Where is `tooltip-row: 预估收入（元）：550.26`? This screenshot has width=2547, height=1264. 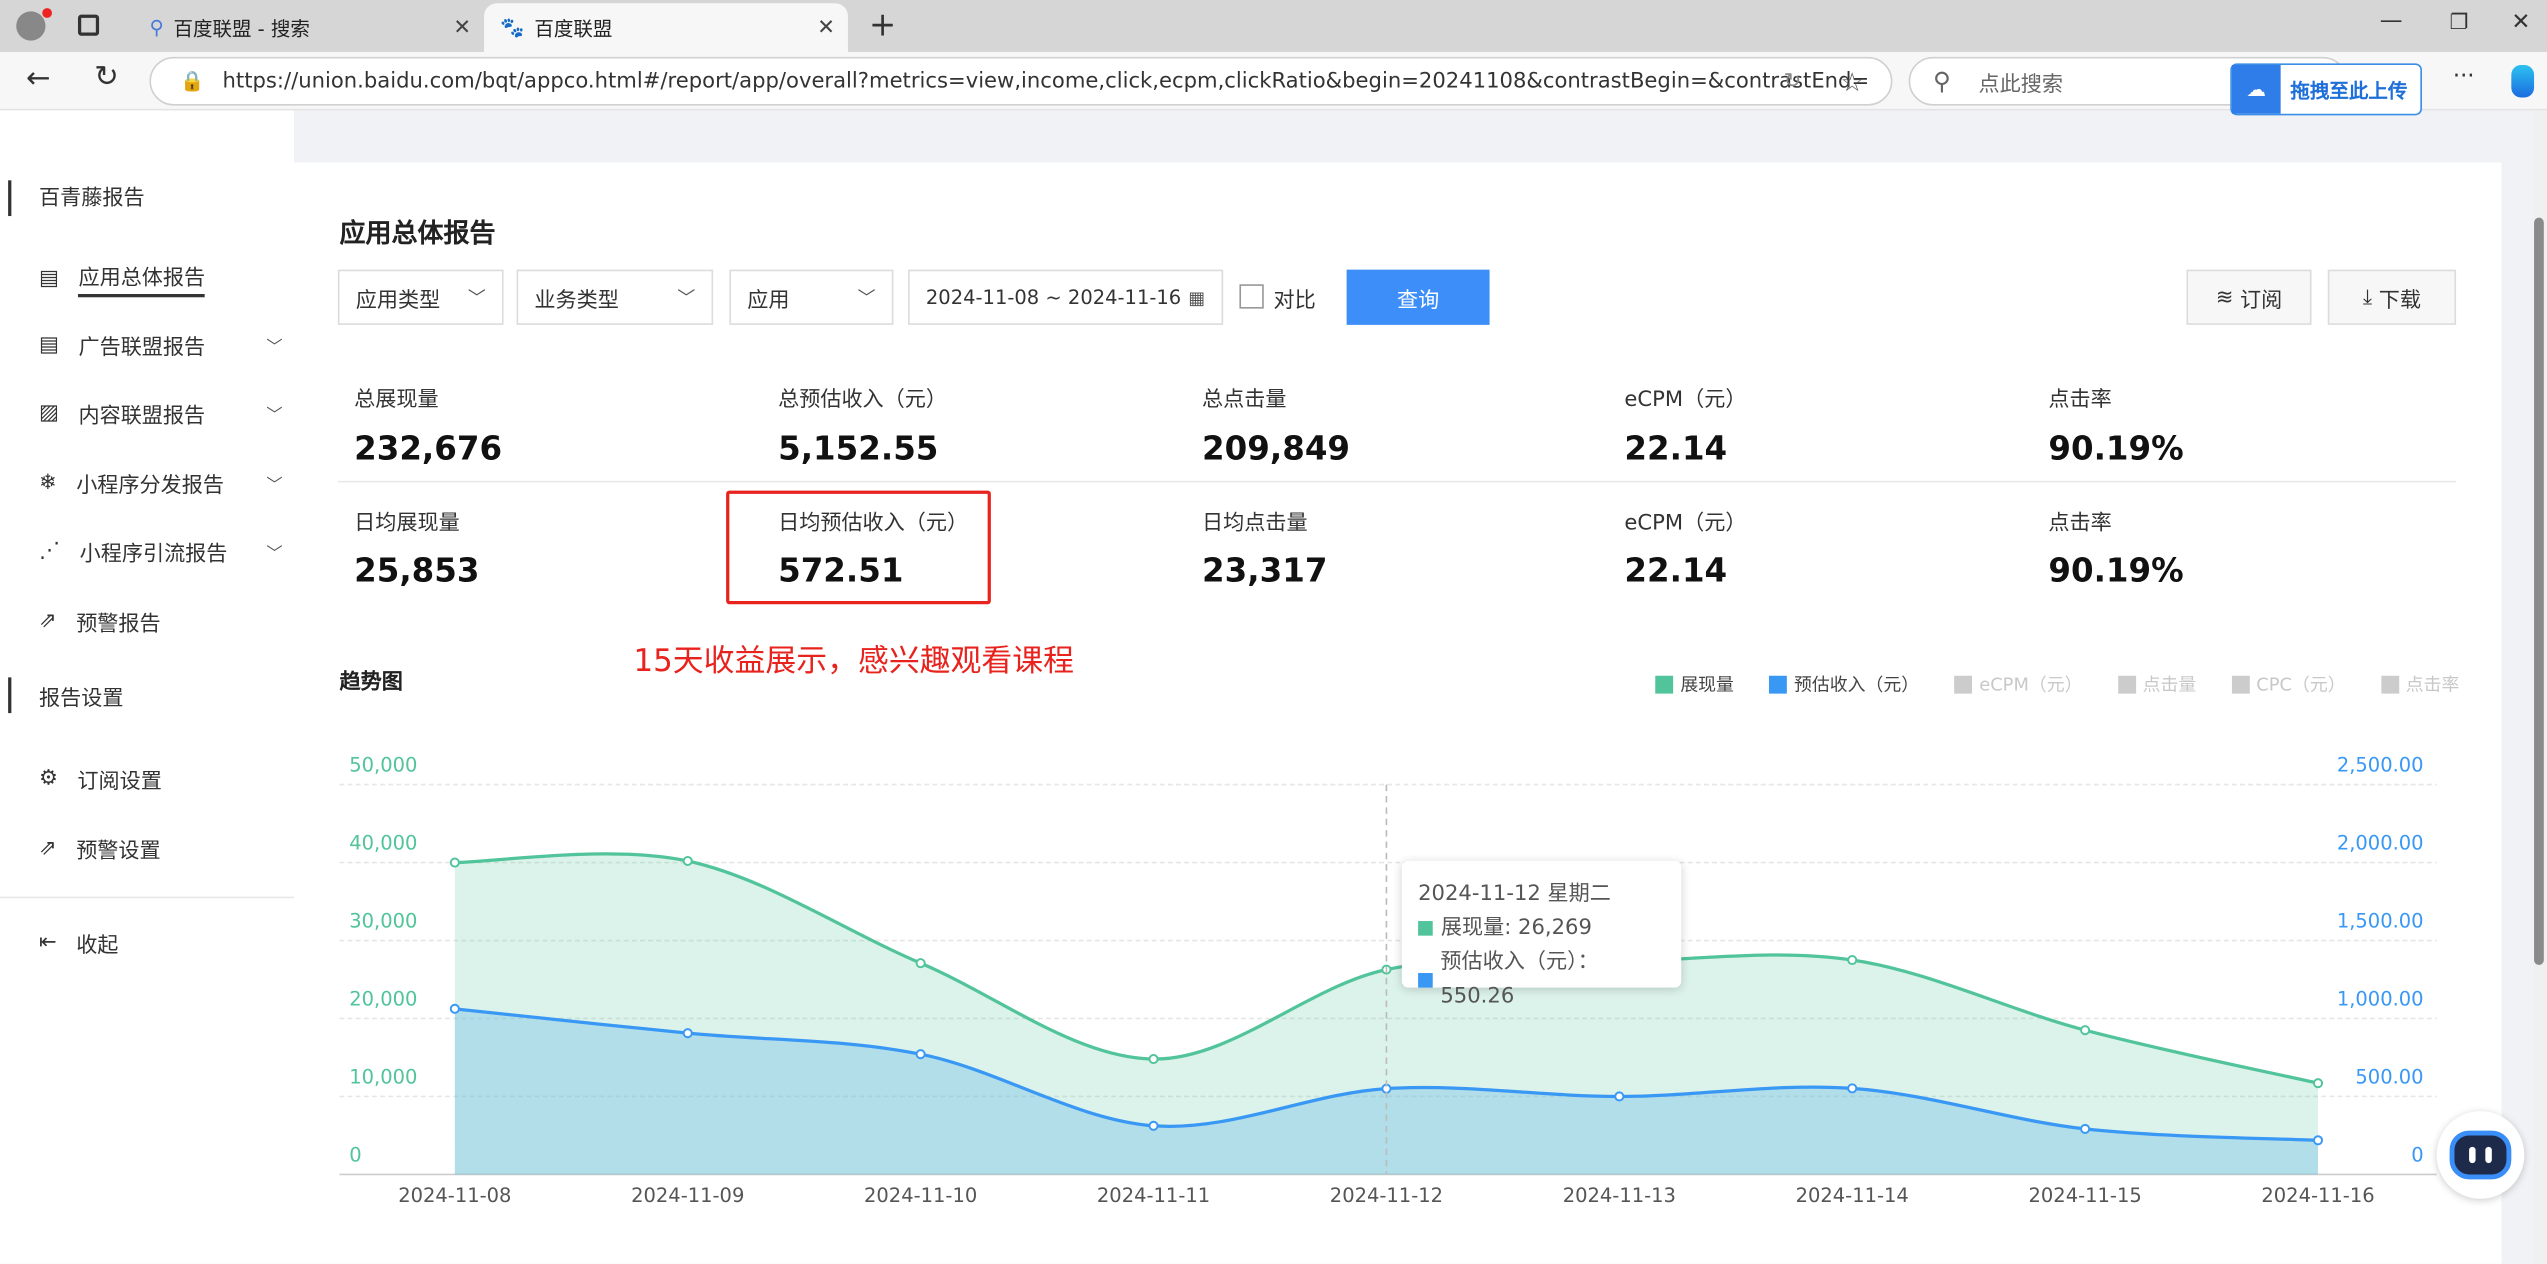
tooltip-row: 预估收入（元）：550.26 is located at coordinates (1519, 979).